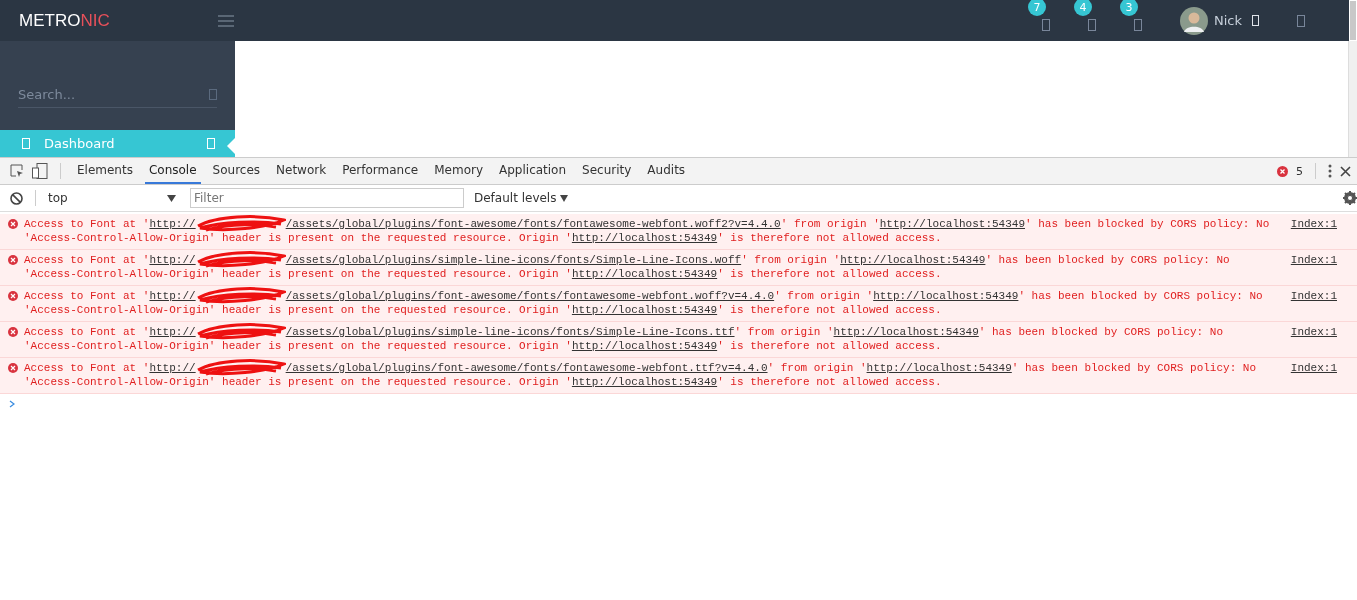 Image resolution: width=1357 pixels, height=600 pixels. What do you see at coordinates (1352, 99) in the screenshot?
I see `scrollbar` at bounding box center [1352, 99].